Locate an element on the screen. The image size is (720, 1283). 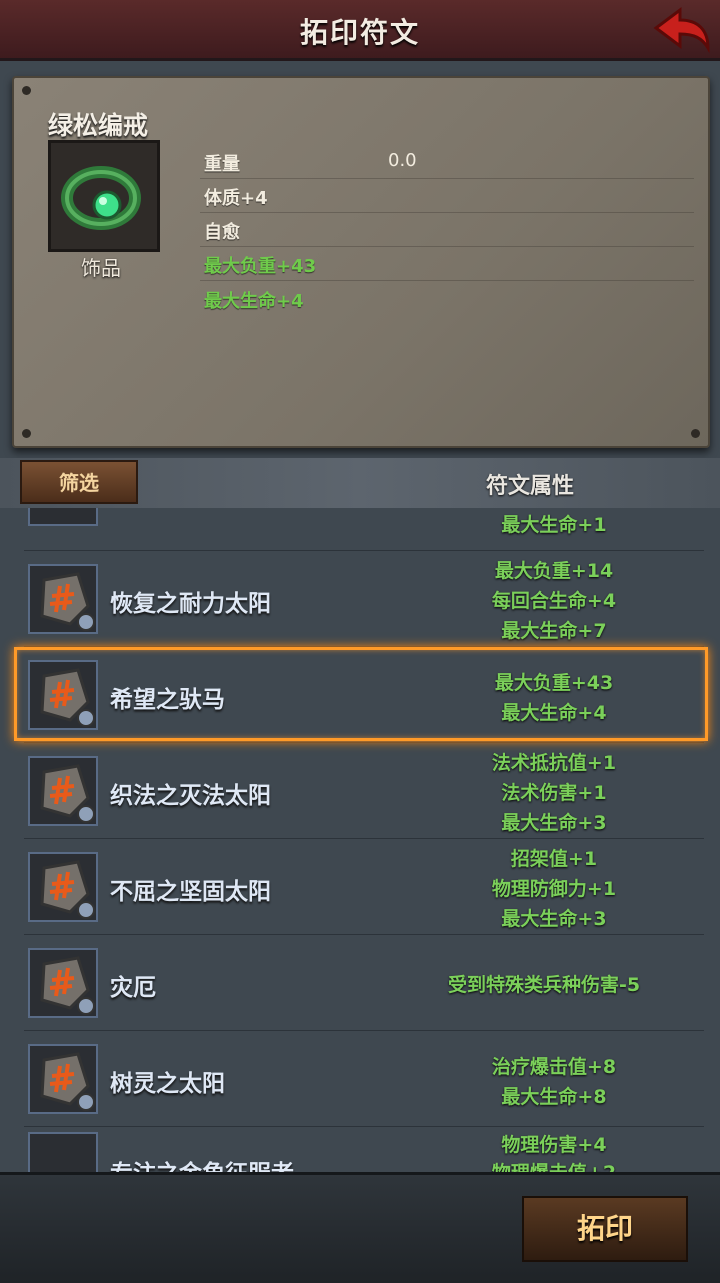
list-item: 专注之金角征服者 物理伤害+4 物理爆击值+2 is located at coordinates (364, 1151).